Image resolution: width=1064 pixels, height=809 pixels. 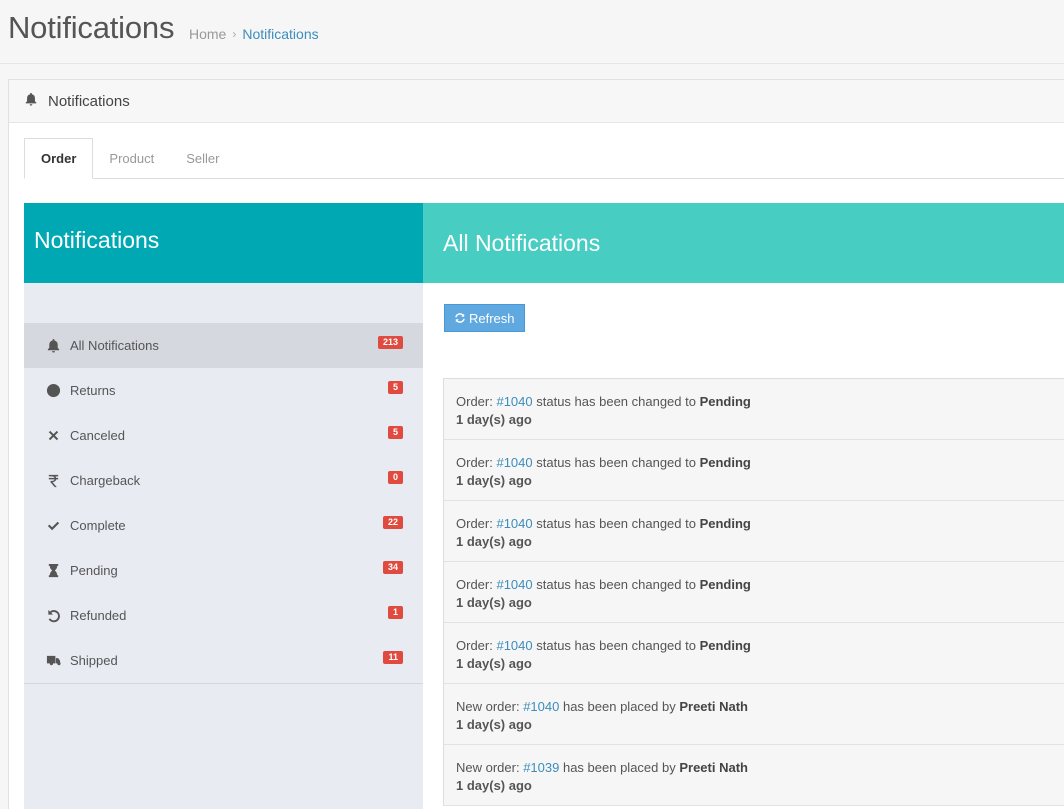 What do you see at coordinates (392, 522) in the screenshot?
I see `count-badge: 22` at bounding box center [392, 522].